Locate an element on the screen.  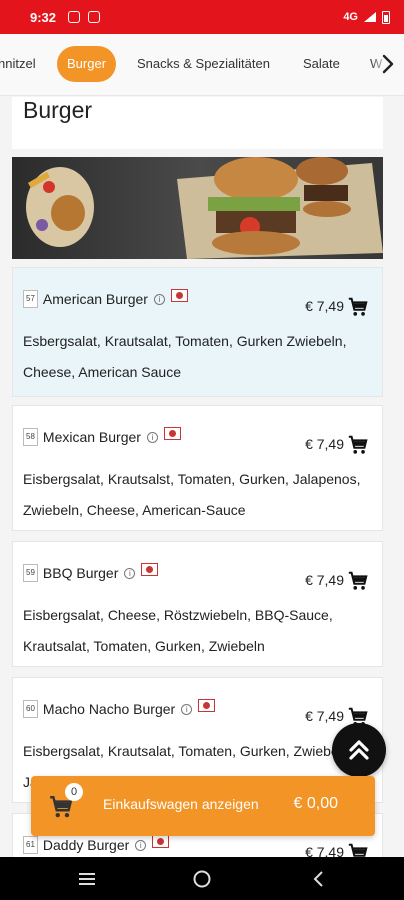
item-name: Macho Nacho Burger is located at coordinates (109, 709).